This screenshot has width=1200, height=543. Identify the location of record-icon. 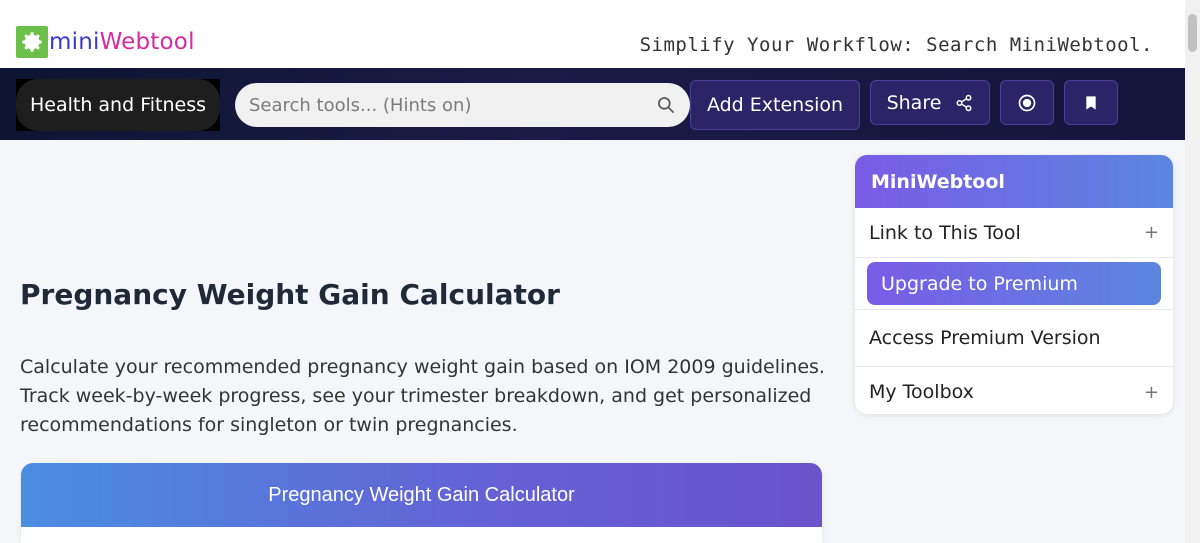
(1027, 102).